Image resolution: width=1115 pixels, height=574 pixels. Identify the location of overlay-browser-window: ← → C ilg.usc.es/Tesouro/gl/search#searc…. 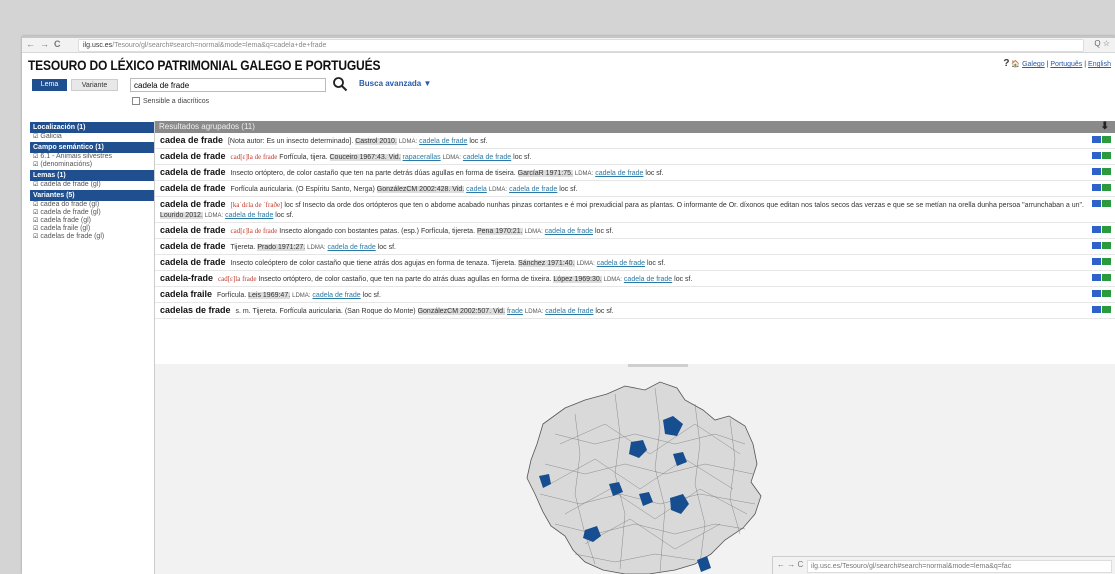
(943, 565).